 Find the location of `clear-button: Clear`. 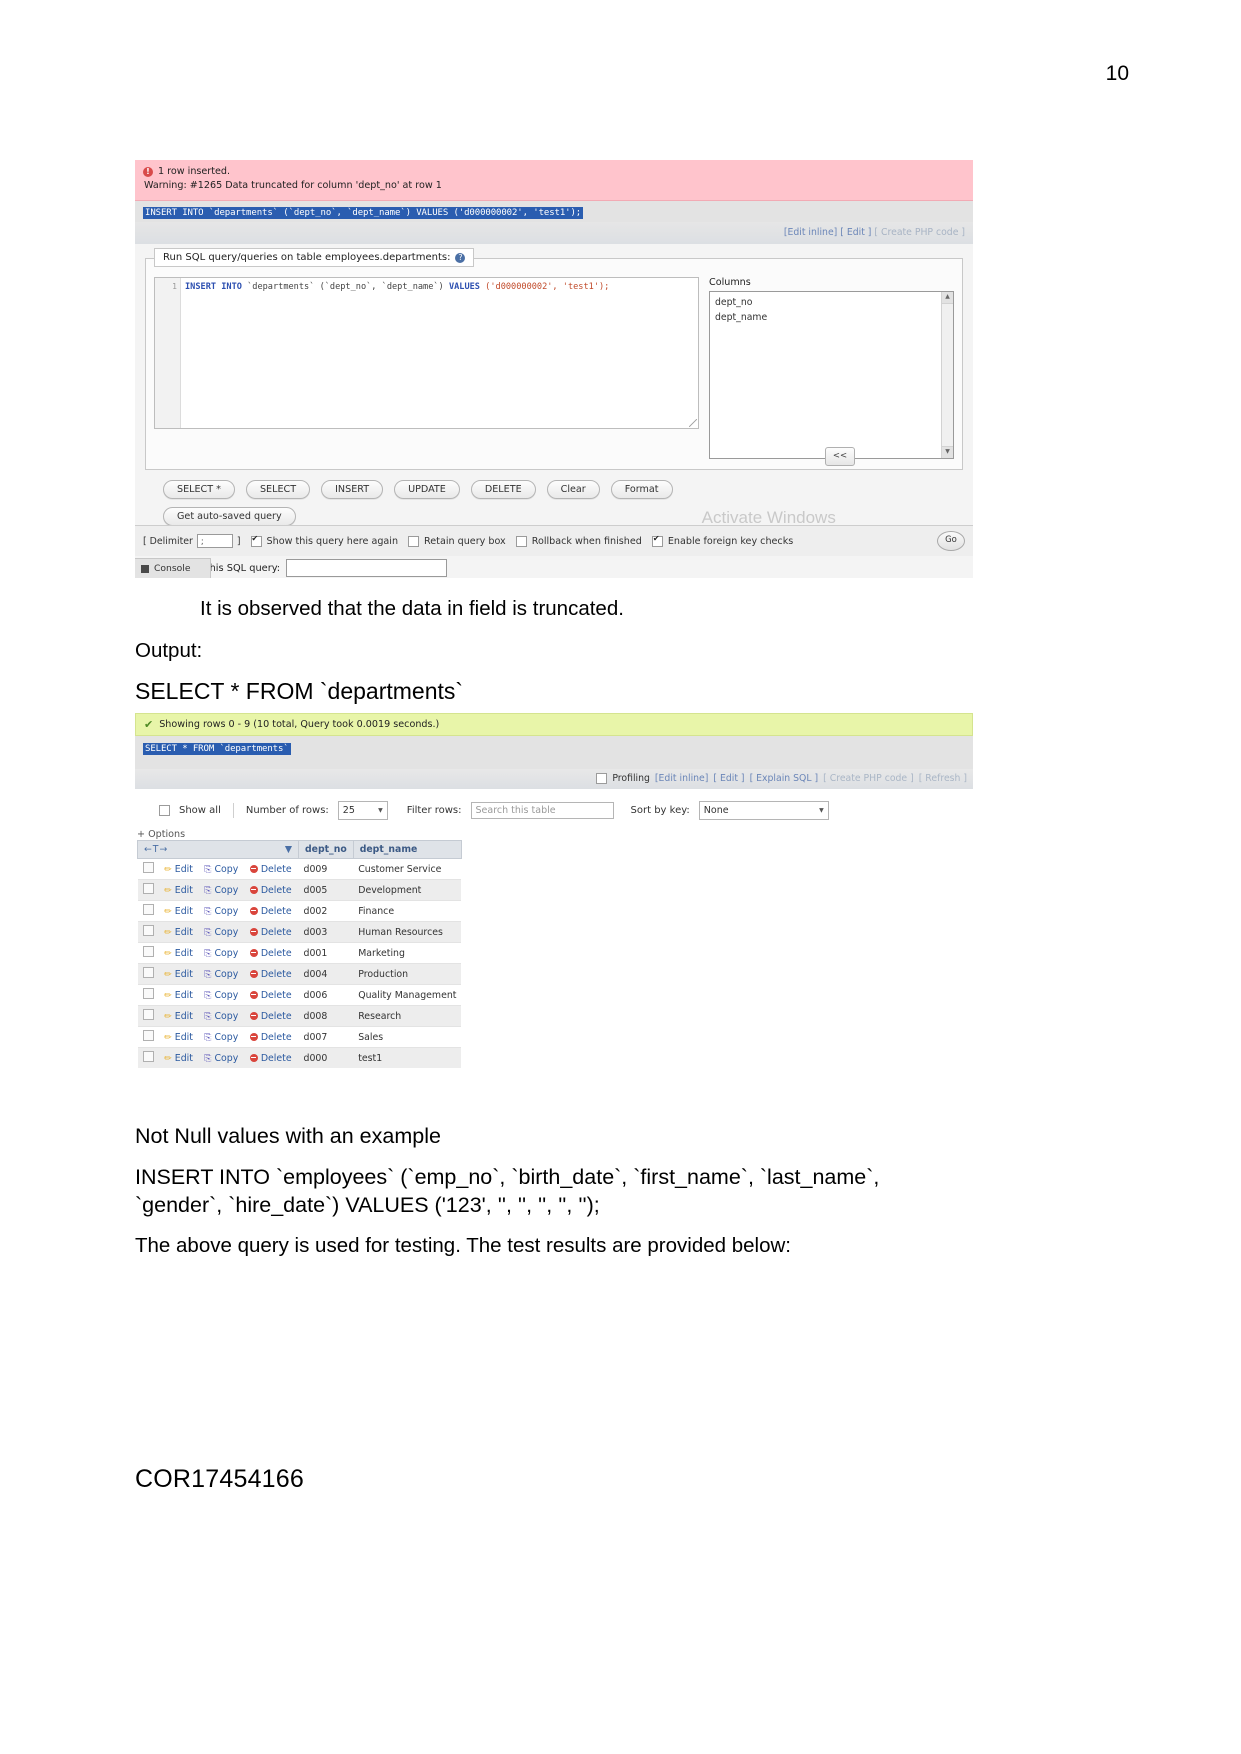

clear-button: Clear is located at coordinates (573, 490).